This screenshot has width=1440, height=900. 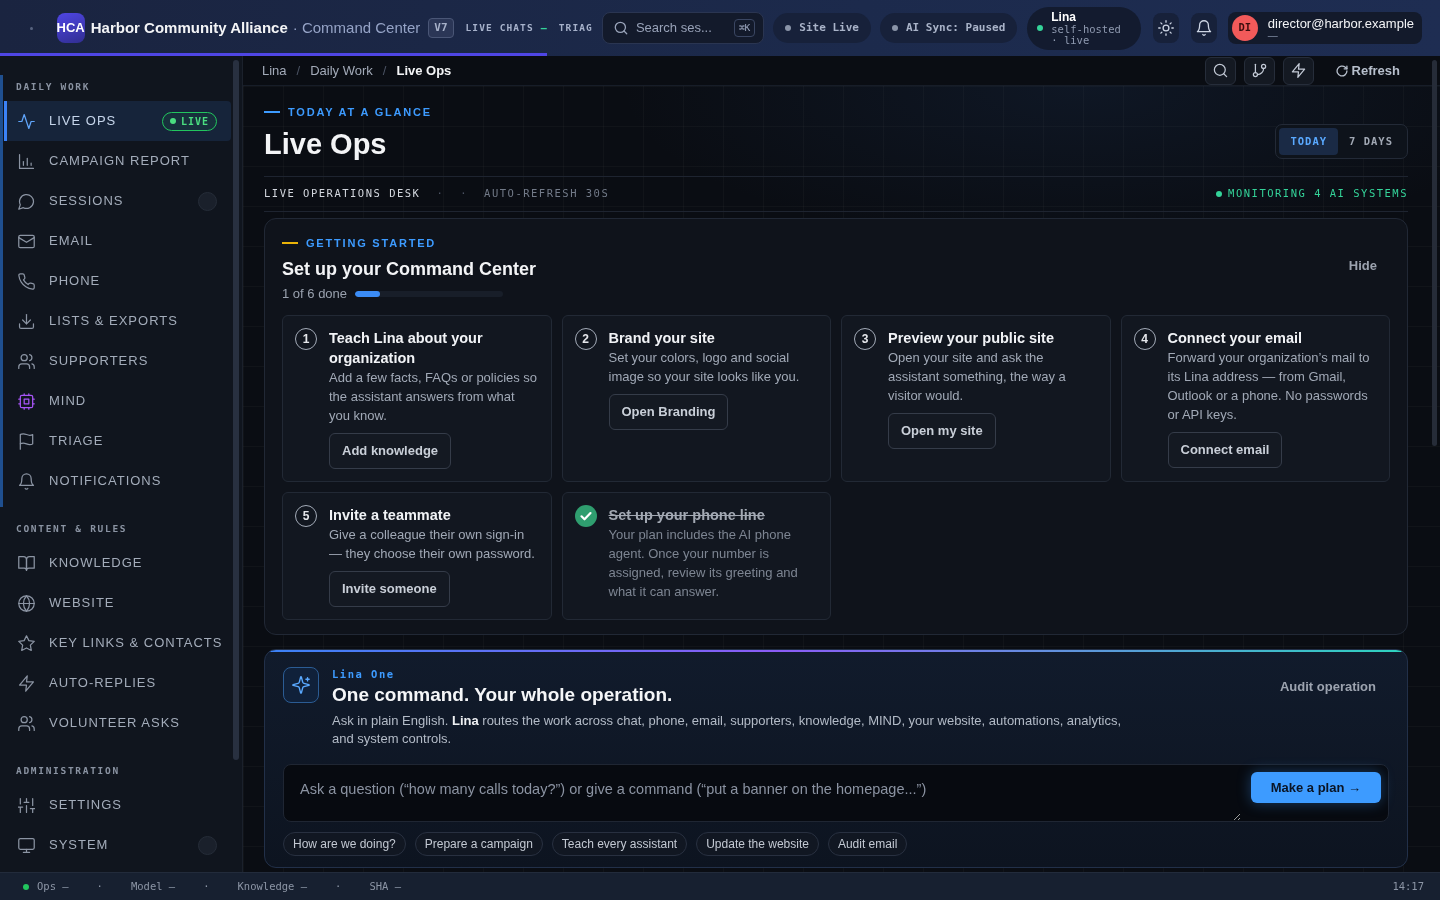 I want to click on nav-item: TRIAGE, so click(x=117, y=441).